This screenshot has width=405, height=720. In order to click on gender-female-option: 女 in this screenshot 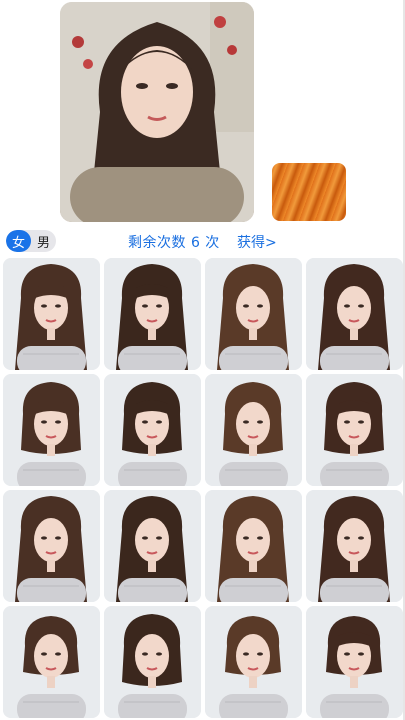, I will do `click(18, 241)`.